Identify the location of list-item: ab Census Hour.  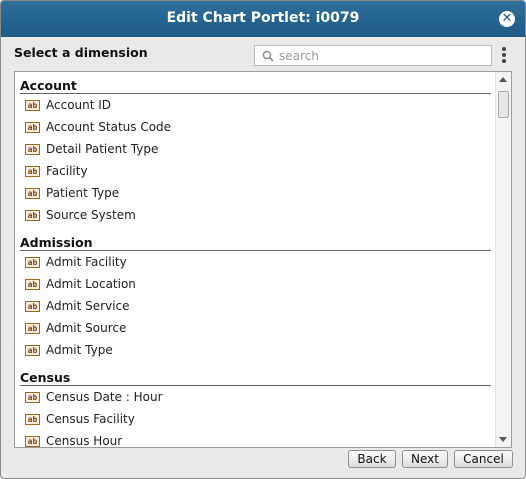
(255, 440).